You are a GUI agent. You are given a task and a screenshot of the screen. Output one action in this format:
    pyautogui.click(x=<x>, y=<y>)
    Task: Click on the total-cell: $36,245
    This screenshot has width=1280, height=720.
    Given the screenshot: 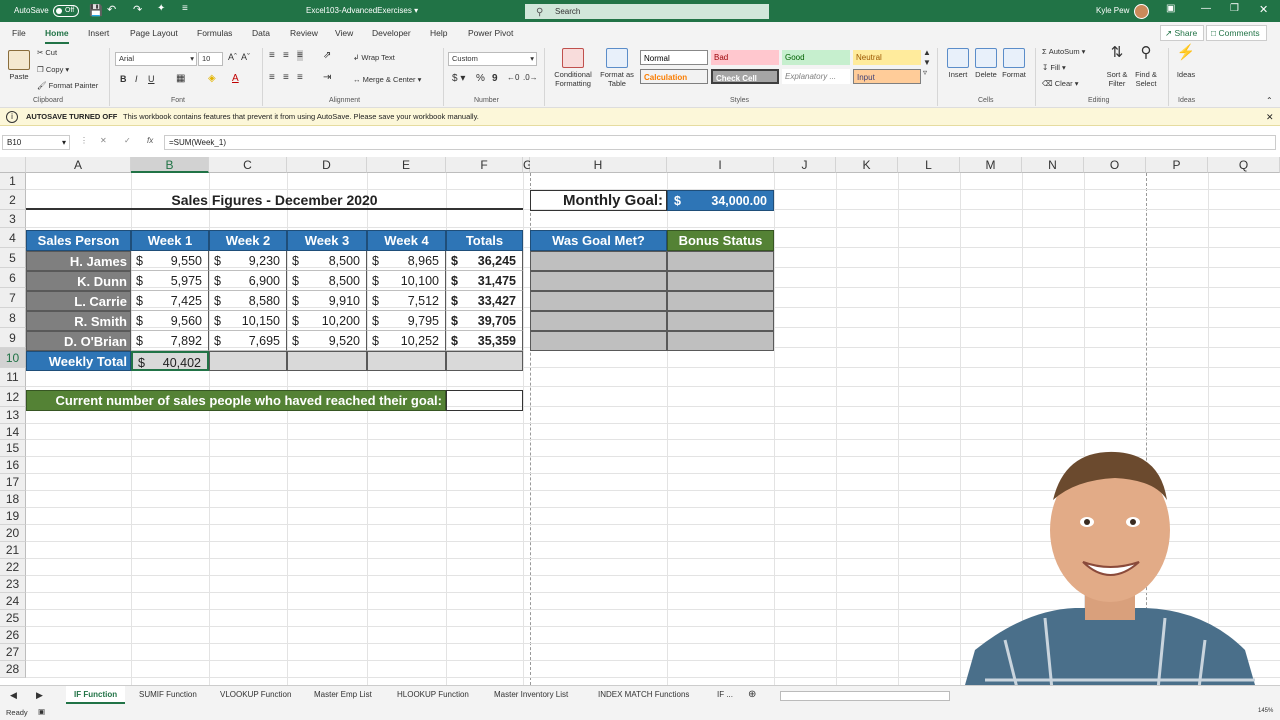 What is the action you would take?
    pyautogui.click(x=484, y=261)
    